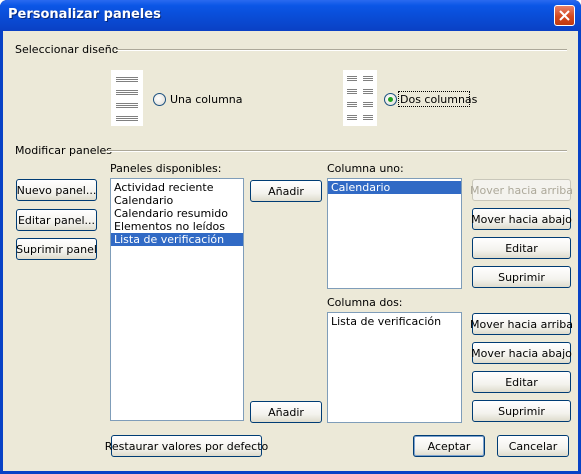  I want to click on two-columns-radio, so click(390, 99).